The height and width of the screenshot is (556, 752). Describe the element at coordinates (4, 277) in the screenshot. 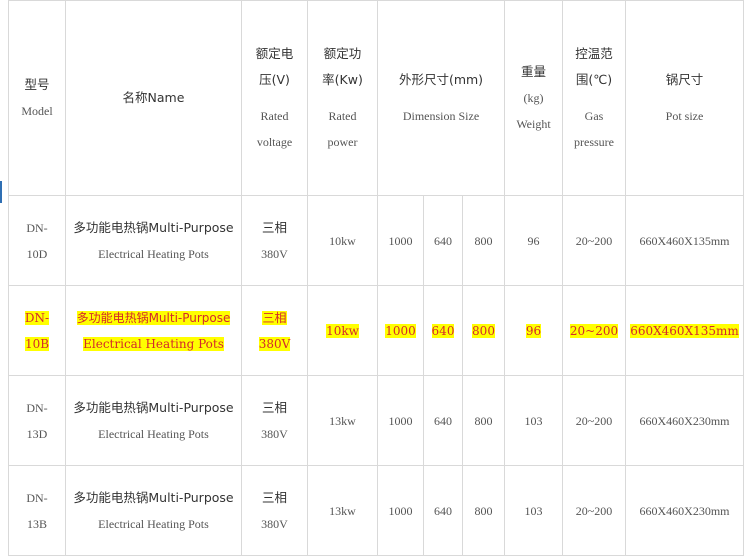

I see `left-margin` at that location.